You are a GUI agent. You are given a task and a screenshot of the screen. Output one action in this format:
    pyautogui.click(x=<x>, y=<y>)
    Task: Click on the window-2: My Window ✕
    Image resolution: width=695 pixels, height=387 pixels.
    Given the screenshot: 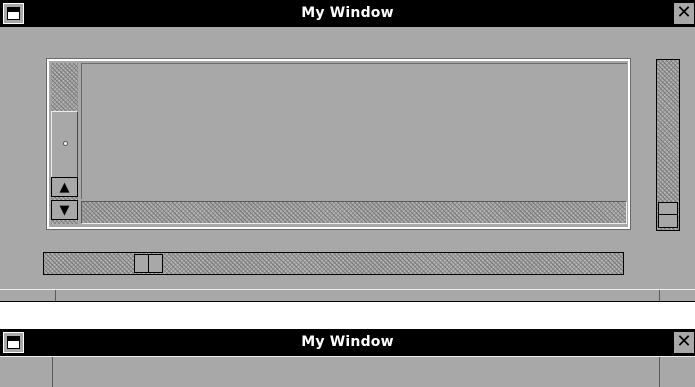 What is the action you would take?
    pyautogui.click(x=347, y=358)
    